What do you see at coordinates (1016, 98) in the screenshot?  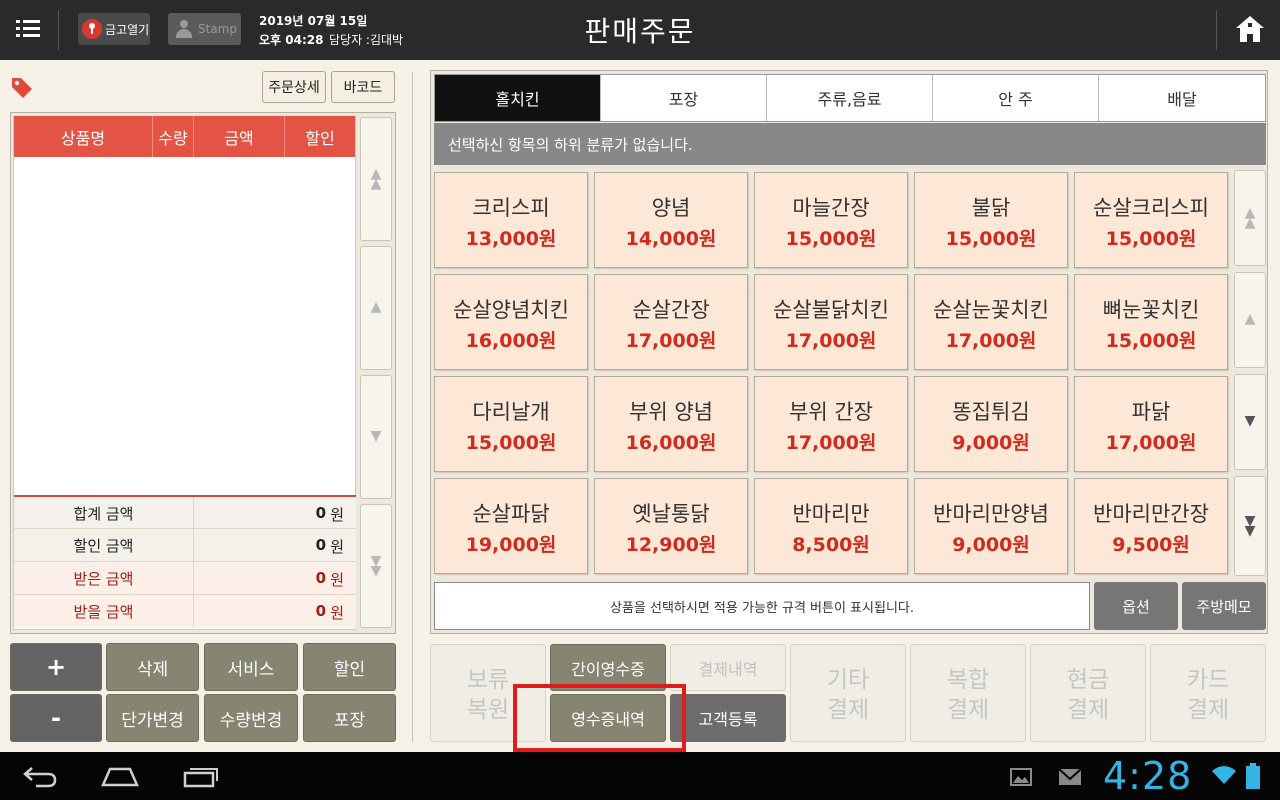 I see `tab-side-dishes: 안 주` at bounding box center [1016, 98].